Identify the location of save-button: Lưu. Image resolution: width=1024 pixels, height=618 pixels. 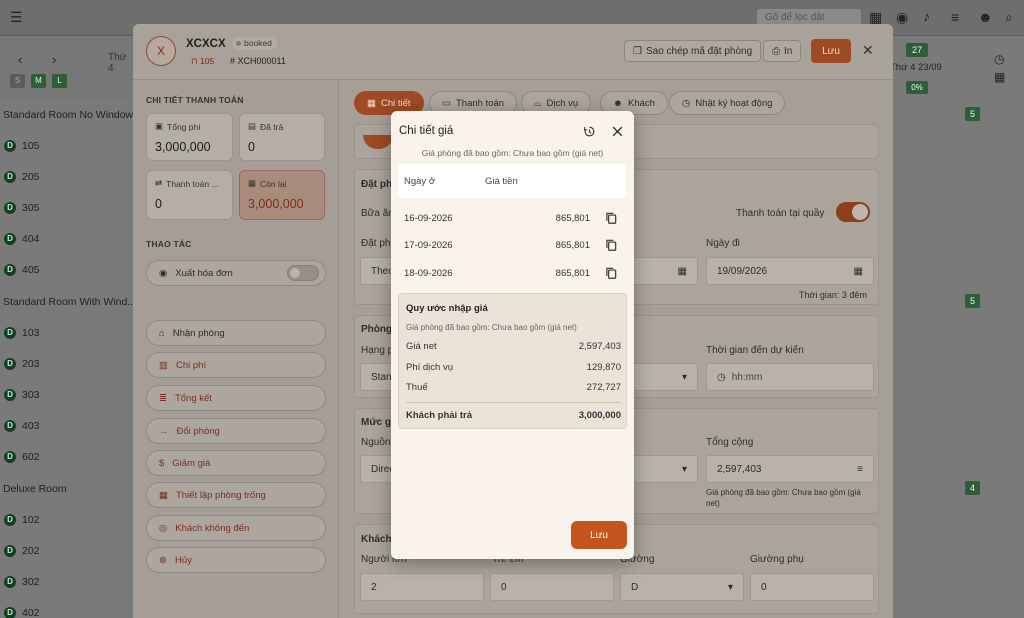
(831, 51).